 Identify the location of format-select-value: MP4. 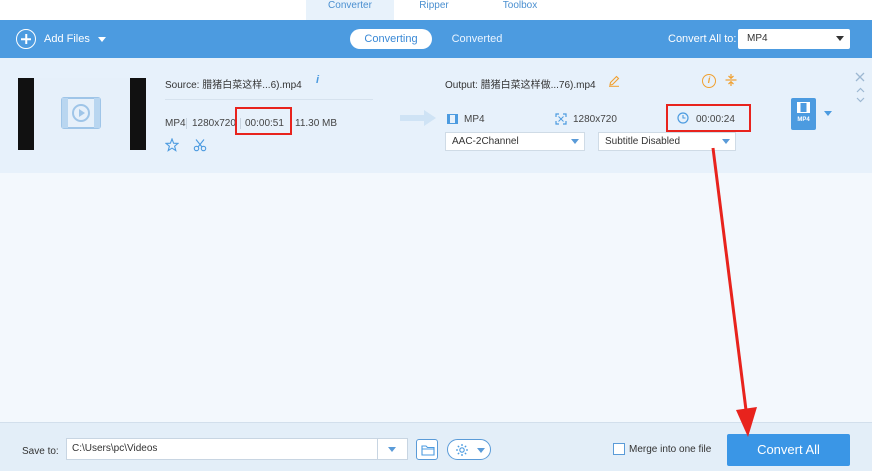
(757, 38).